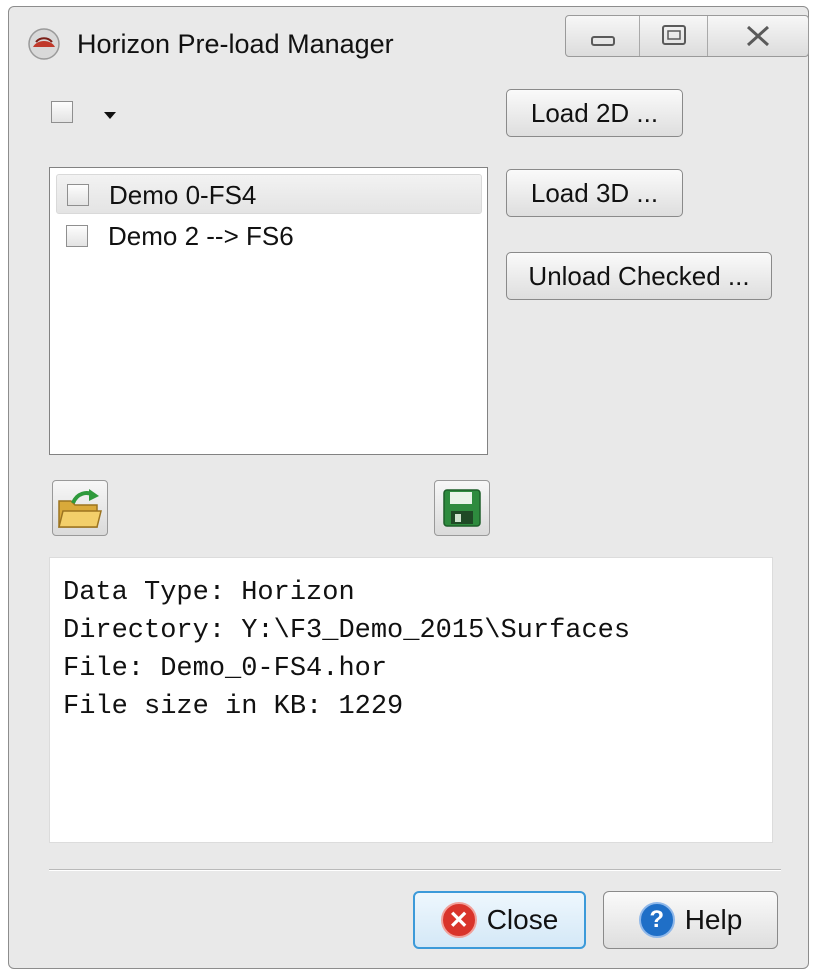 The image size is (817, 975). I want to click on maximize-icon, so click(674, 35).